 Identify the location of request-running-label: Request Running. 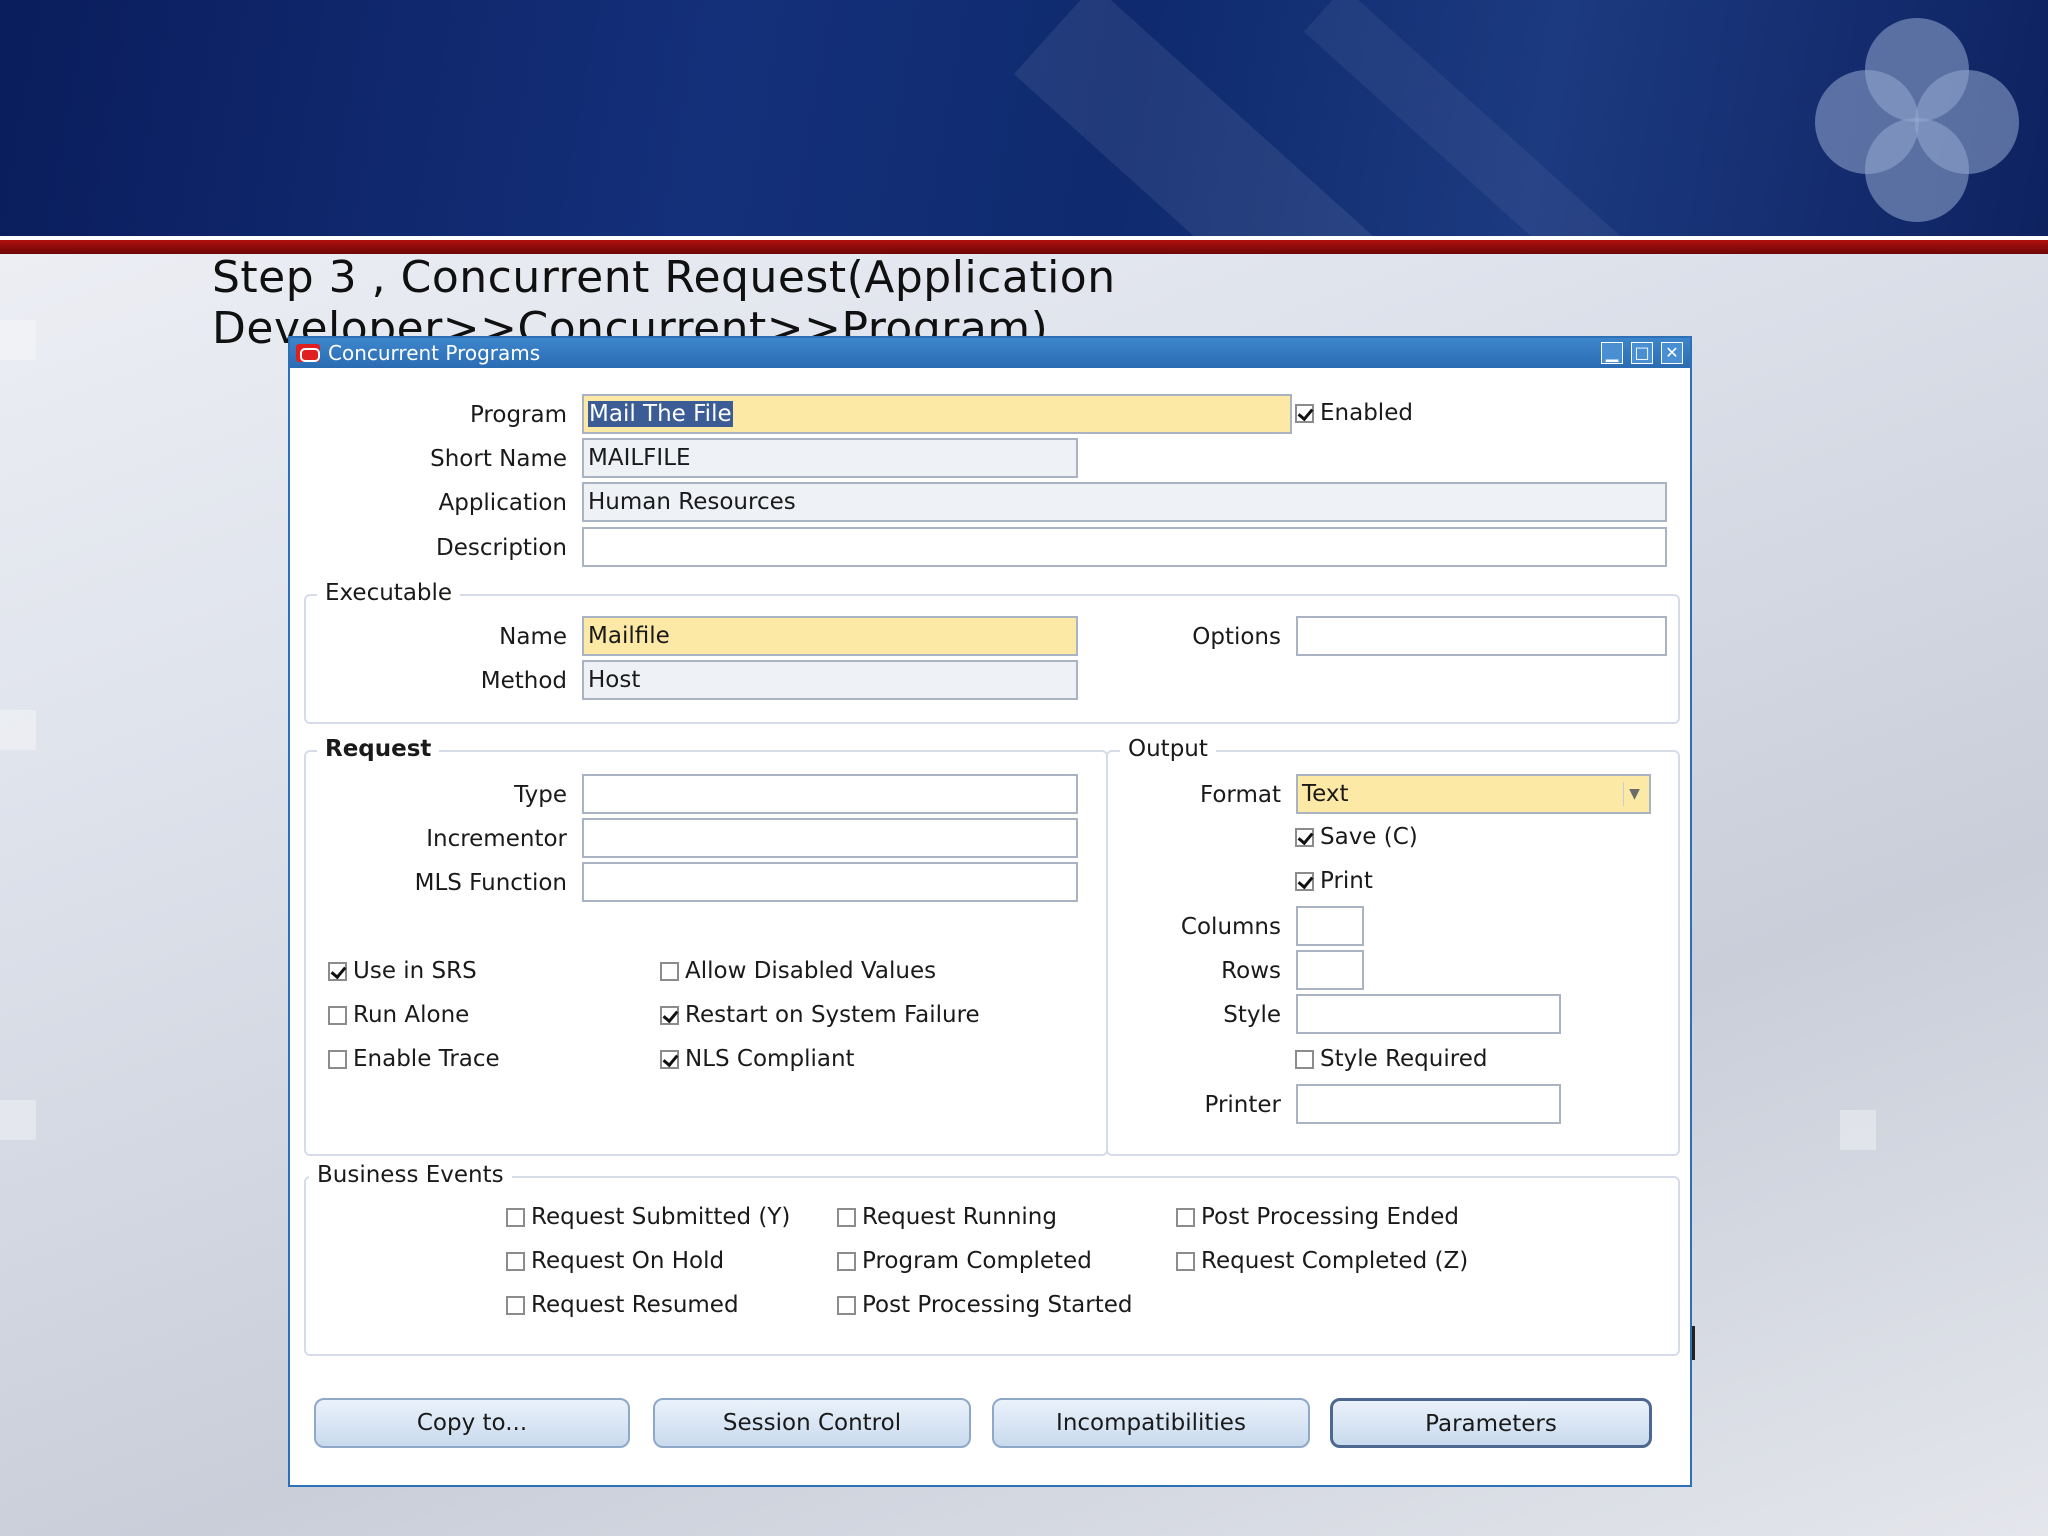
(959, 1217).